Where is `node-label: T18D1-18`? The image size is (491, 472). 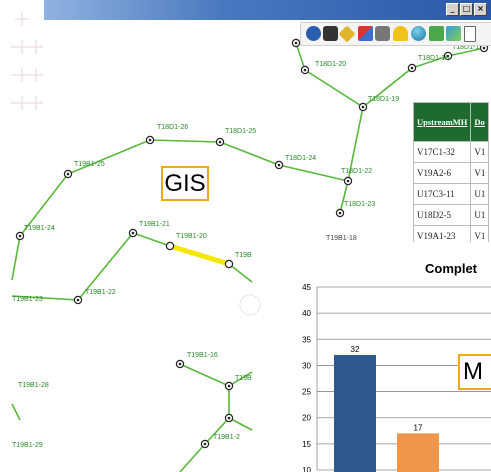 node-label: T18D1-18 is located at coordinates (433, 58).